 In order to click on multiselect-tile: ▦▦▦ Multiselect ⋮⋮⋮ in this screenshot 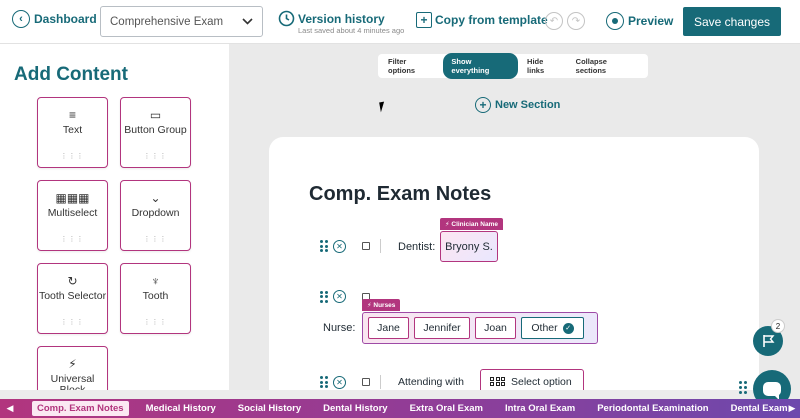, I will do `click(72, 215)`.